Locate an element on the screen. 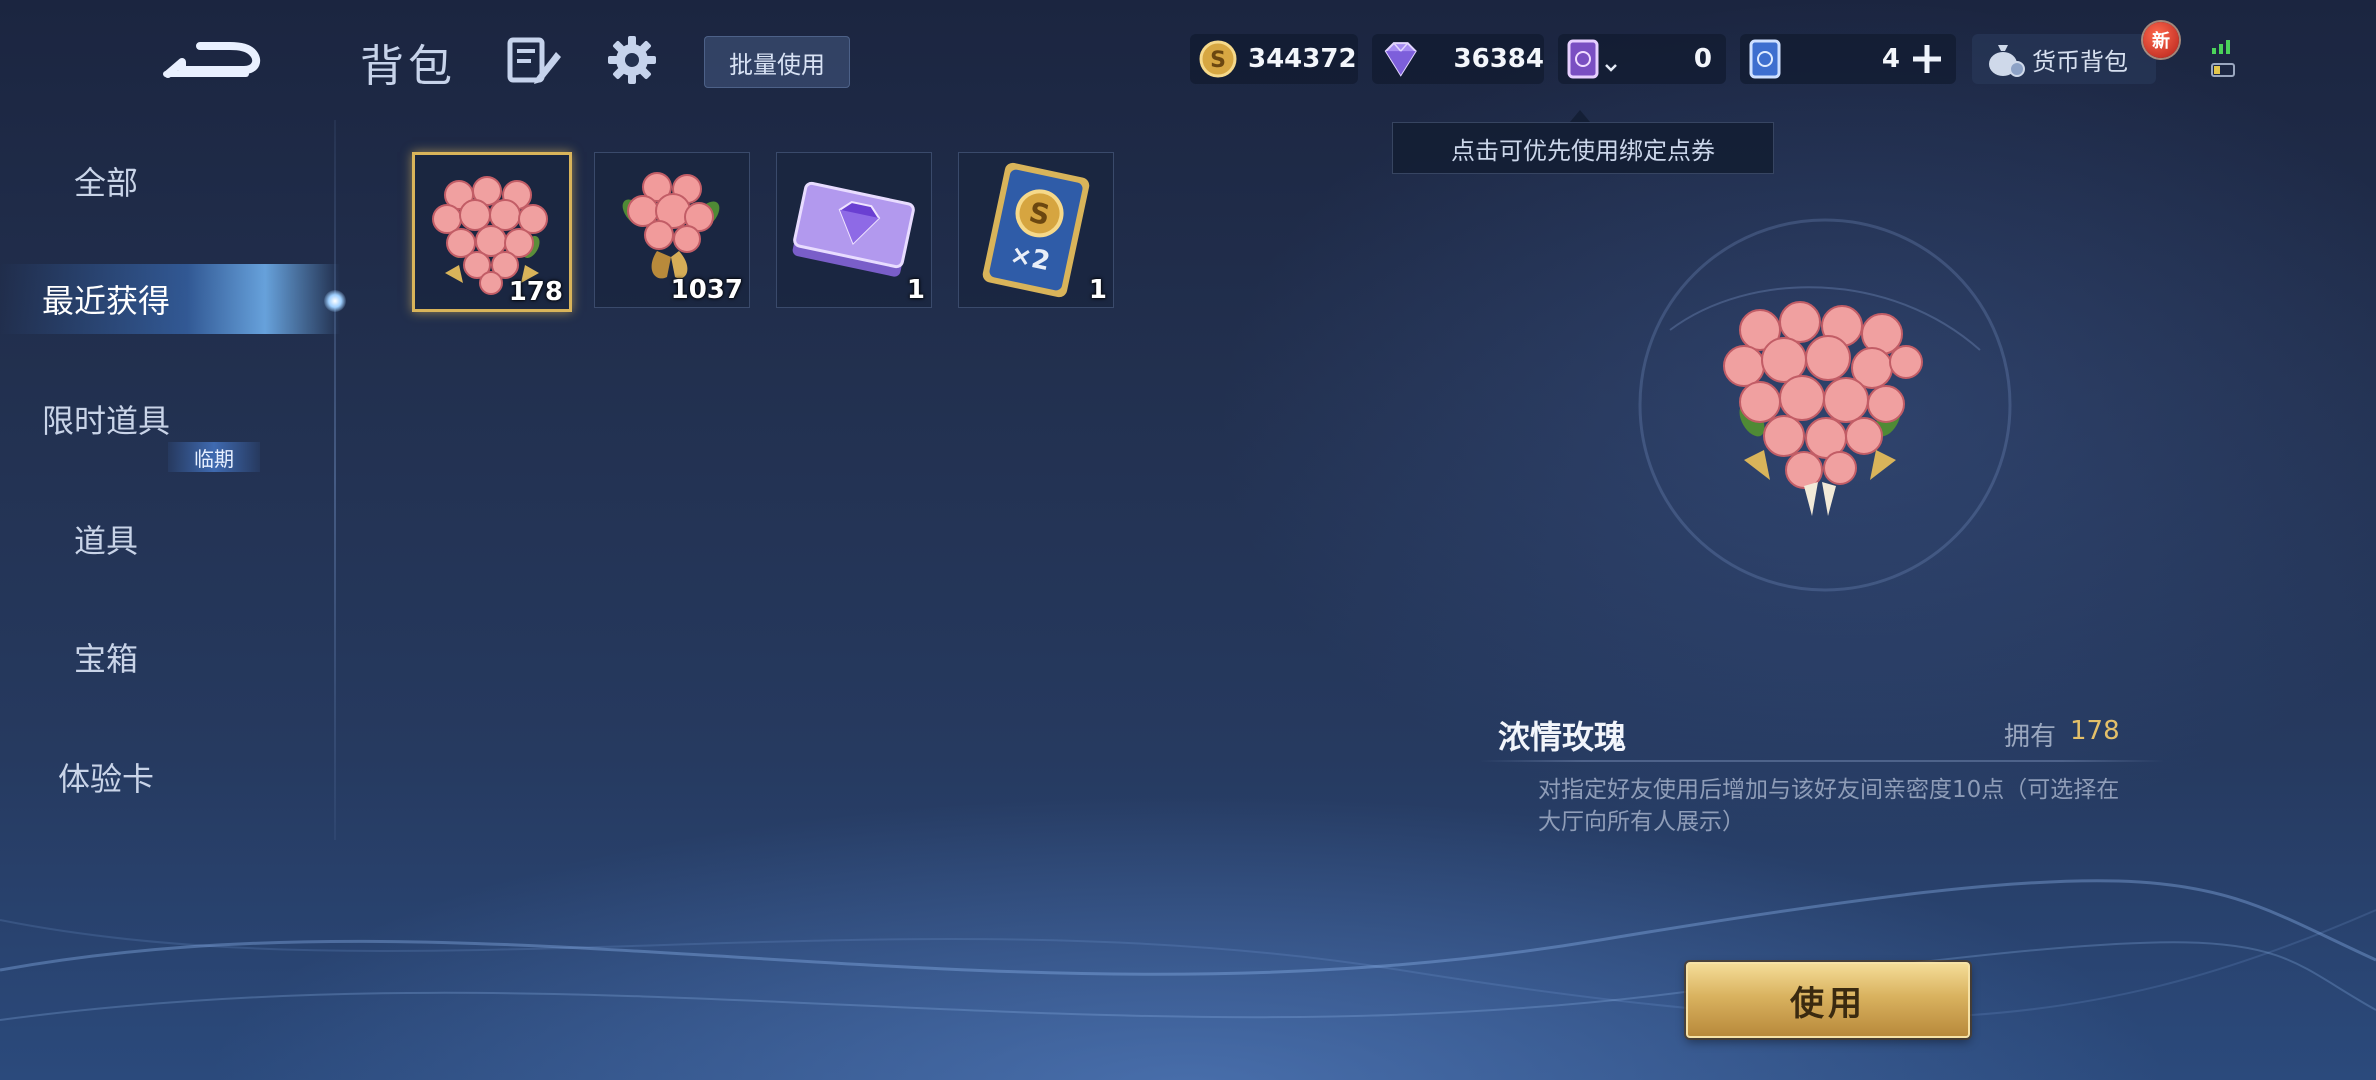  chevron-down-icon is located at coordinates (1611, 68).